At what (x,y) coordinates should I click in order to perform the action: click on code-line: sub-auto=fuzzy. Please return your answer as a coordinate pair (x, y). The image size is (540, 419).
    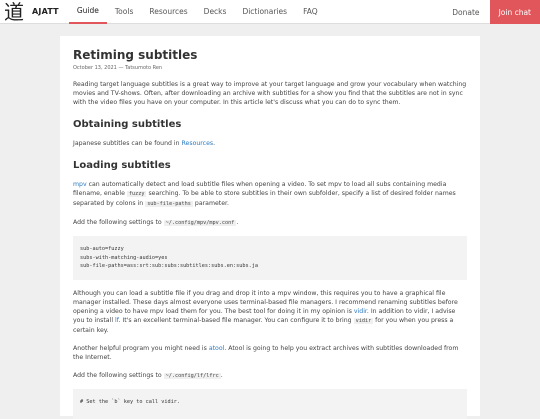
    Looking at the image, I should click on (102, 249).